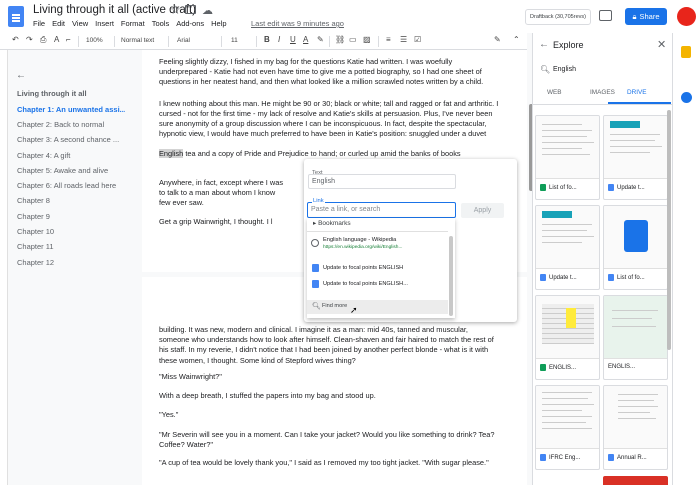 Image resolution: width=700 pixels, height=485 pixels. Describe the element at coordinates (71, 124) in the screenshot. I see `outline-item-chapter-2: Chapter 2: Back to normal` at that location.